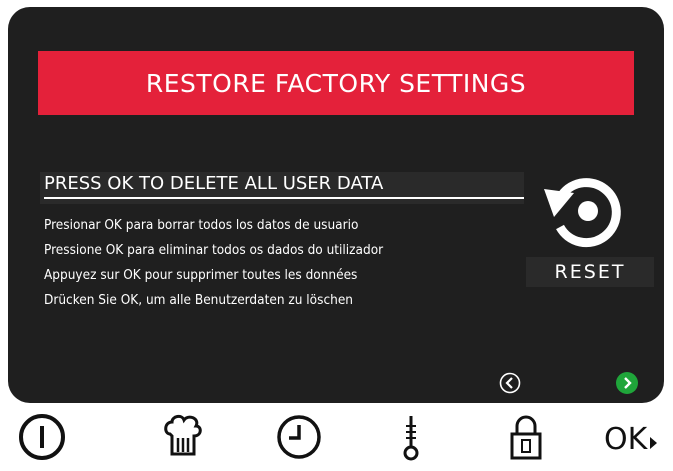  I want to click on title-banner: RESTORE FACTORY SETTINGS, so click(336, 83).